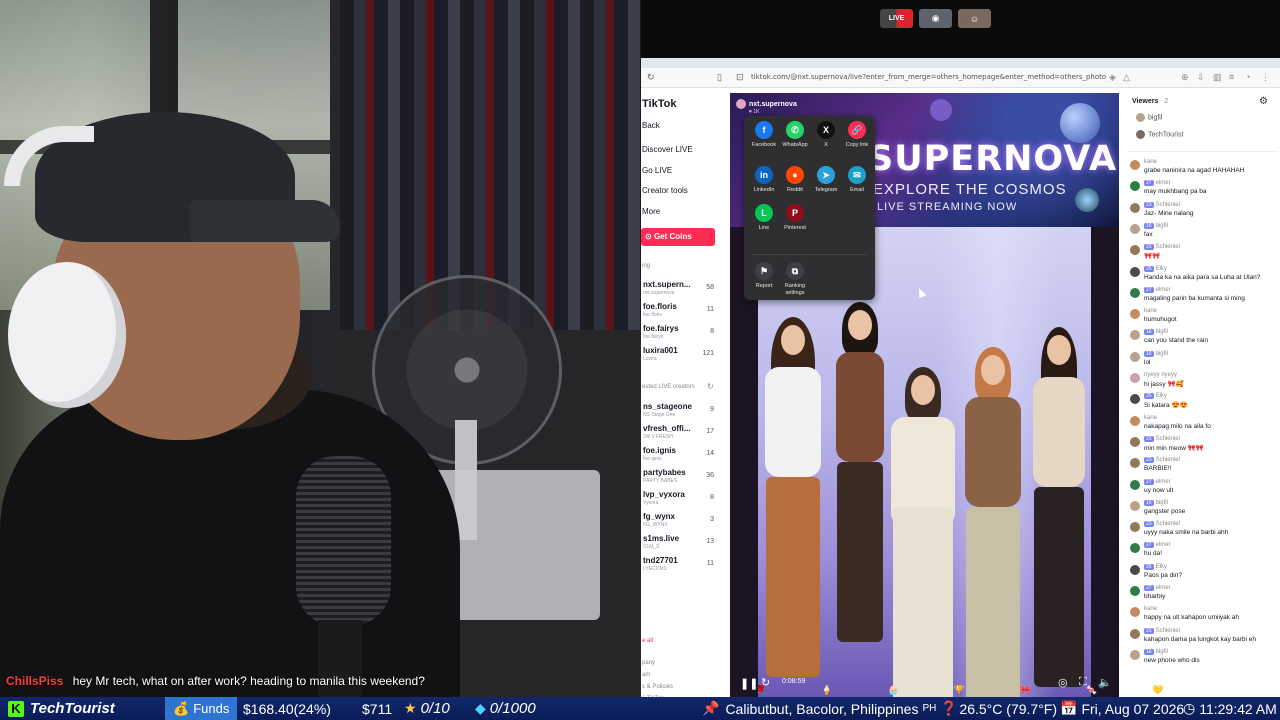  Describe the element at coordinates (679, 566) in the screenshot. I see `account-item: tnd27701 LYECONS 11` at that location.